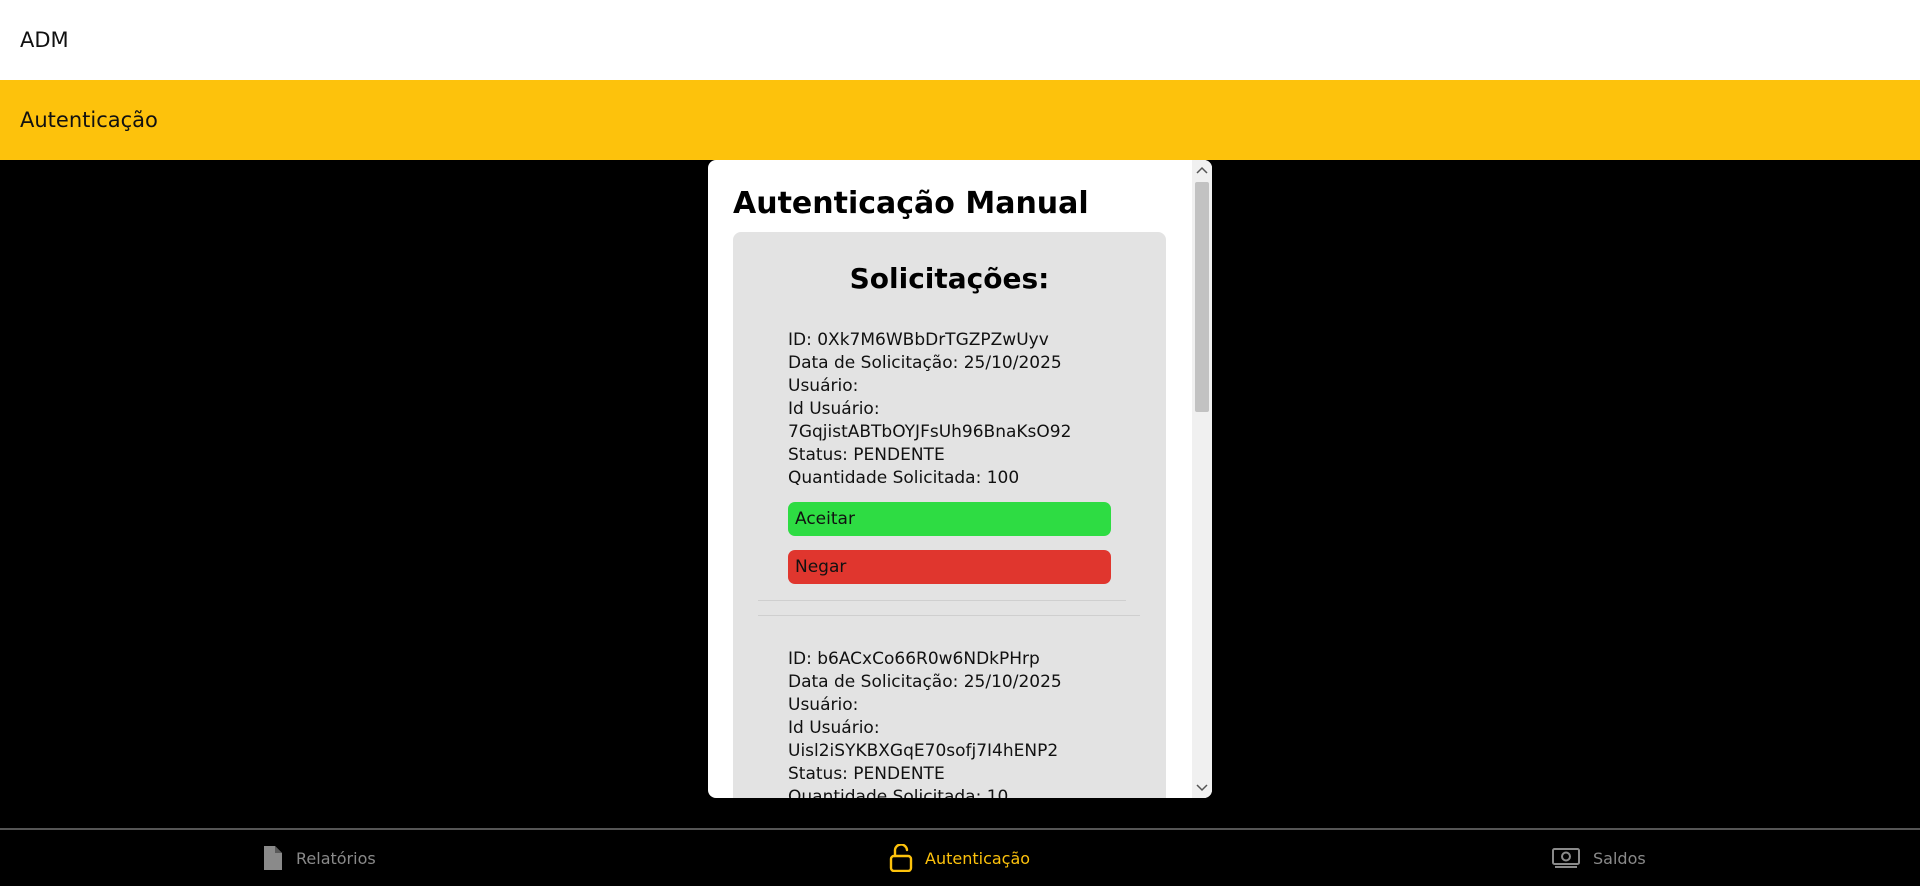  What do you see at coordinates (930, 432) in the screenshot?
I see `request-user-id-value: 7GqjistABTbOYJFsUh96BnaKsO92` at bounding box center [930, 432].